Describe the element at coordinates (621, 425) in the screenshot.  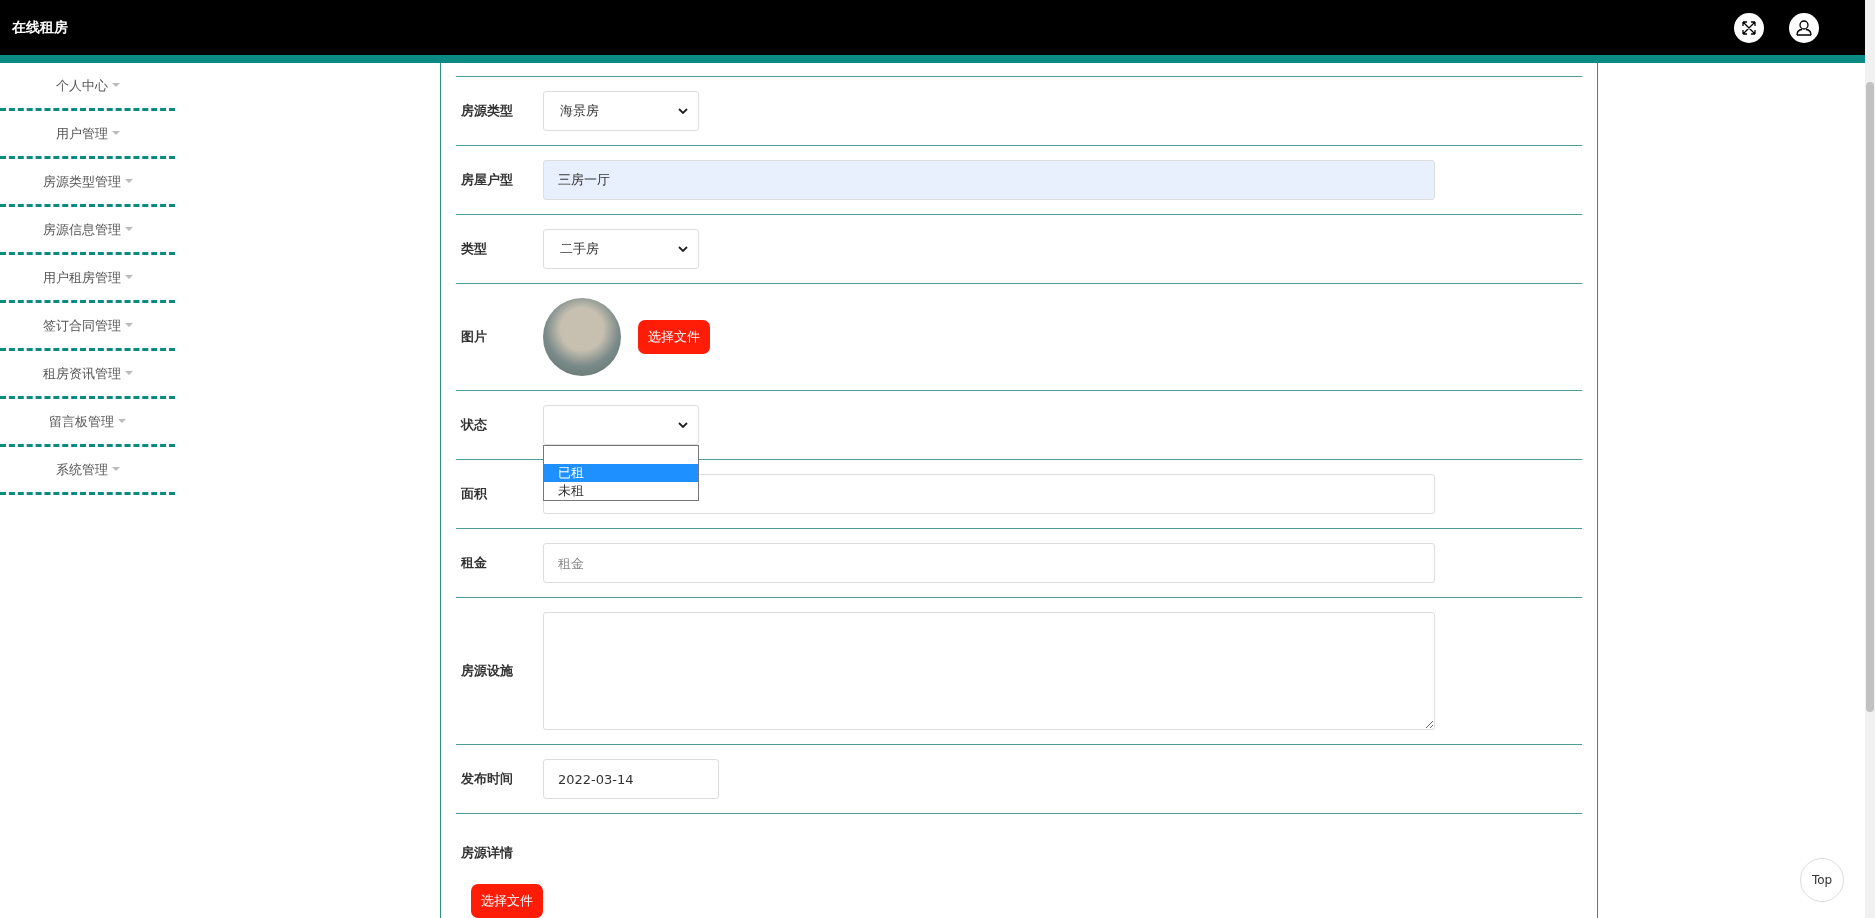
I see `select-field` at that location.